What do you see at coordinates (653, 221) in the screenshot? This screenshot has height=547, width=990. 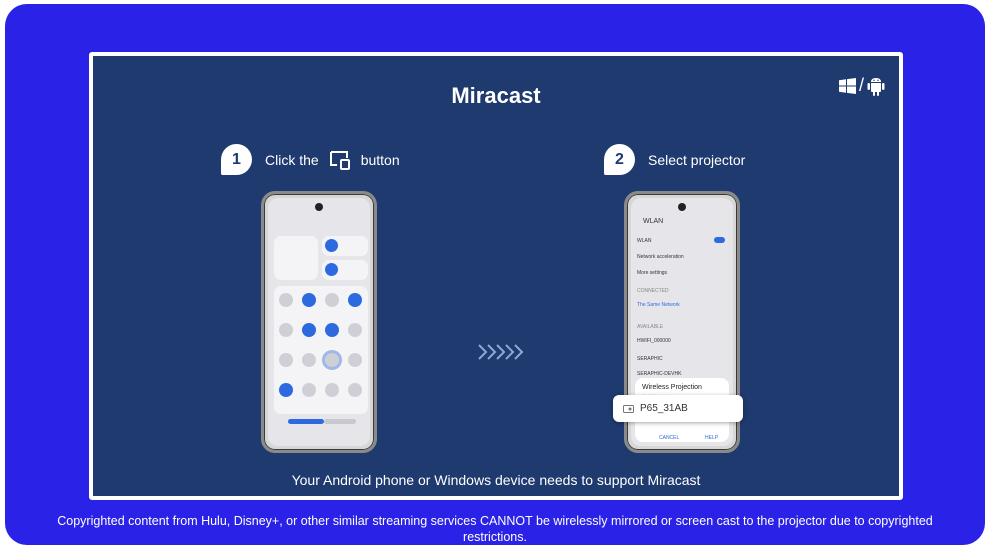 I see `wlan-header: WLAN` at bounding box center [653, 221].